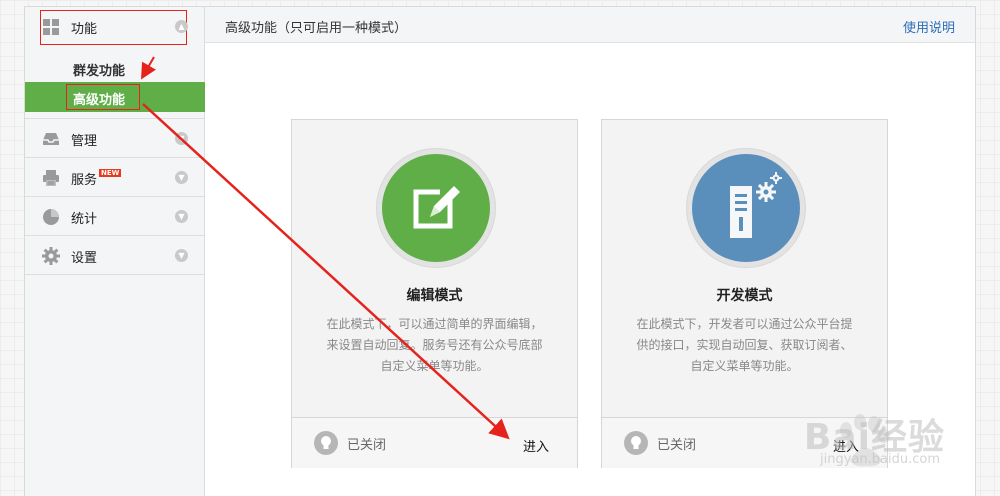  What do you see at coordinates (51, 256) in the screenshot?
I see `gear-icon` at bounding box center [51, 256].